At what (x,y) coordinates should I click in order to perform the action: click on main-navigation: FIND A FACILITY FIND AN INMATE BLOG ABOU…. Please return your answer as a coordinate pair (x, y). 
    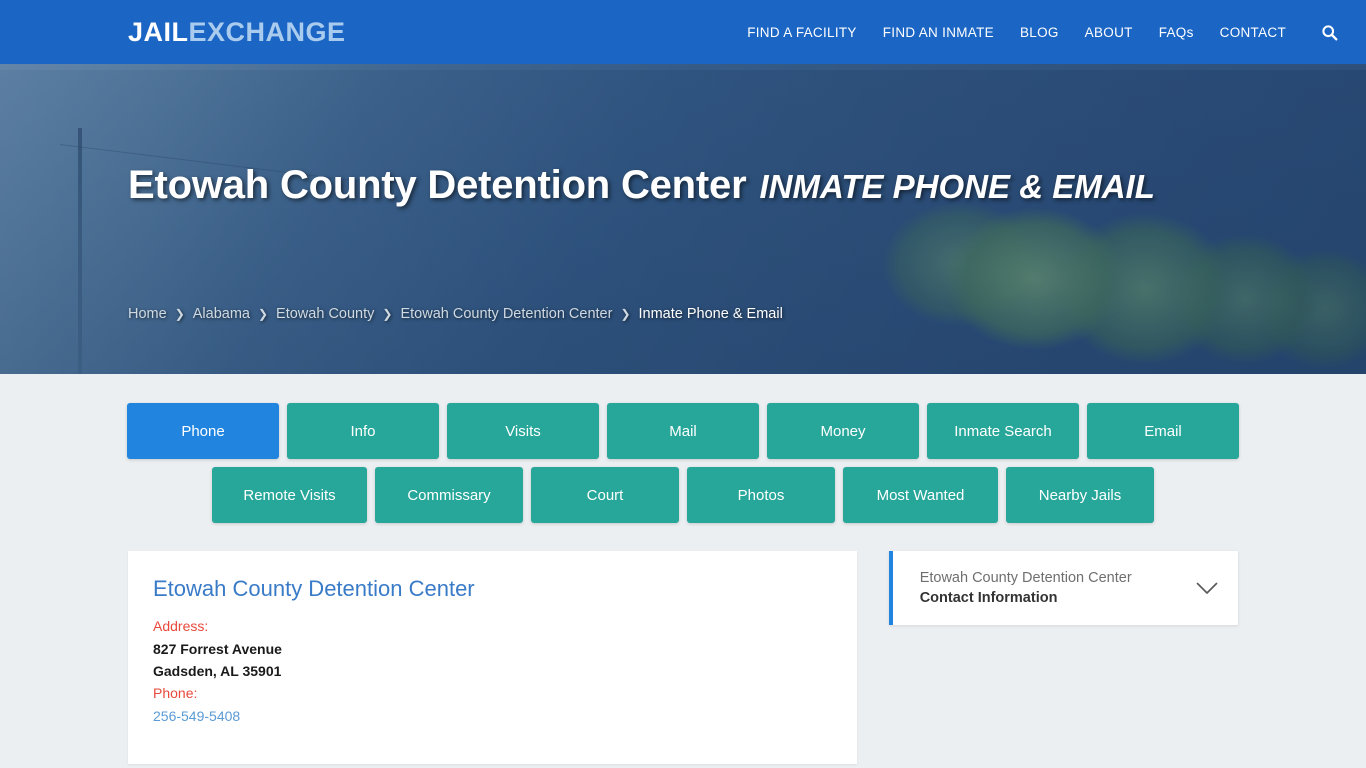
    Looking at the image, I should click on (1043, 32).